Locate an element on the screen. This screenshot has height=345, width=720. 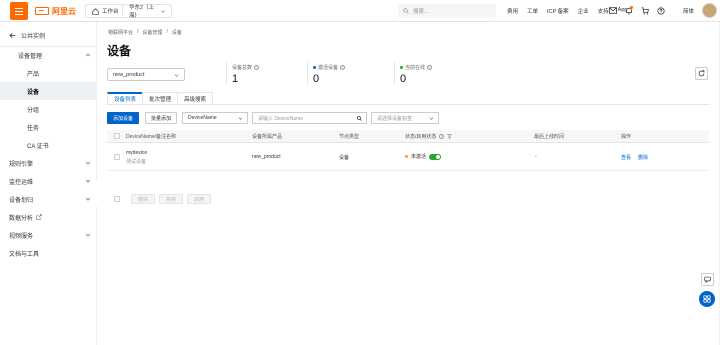
sidebar-group-data-analysis: 数据分析 is located at coordinates (48, 217).